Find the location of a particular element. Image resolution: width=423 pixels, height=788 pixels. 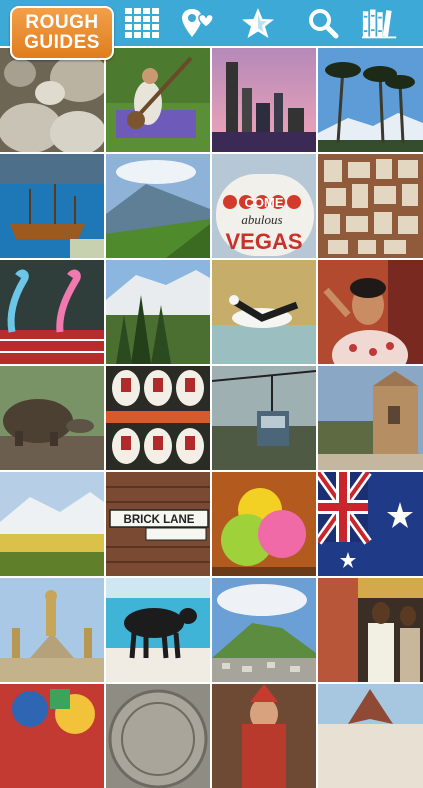

photo-tile-vineyard-mountains is located at coordinates (52, 524).